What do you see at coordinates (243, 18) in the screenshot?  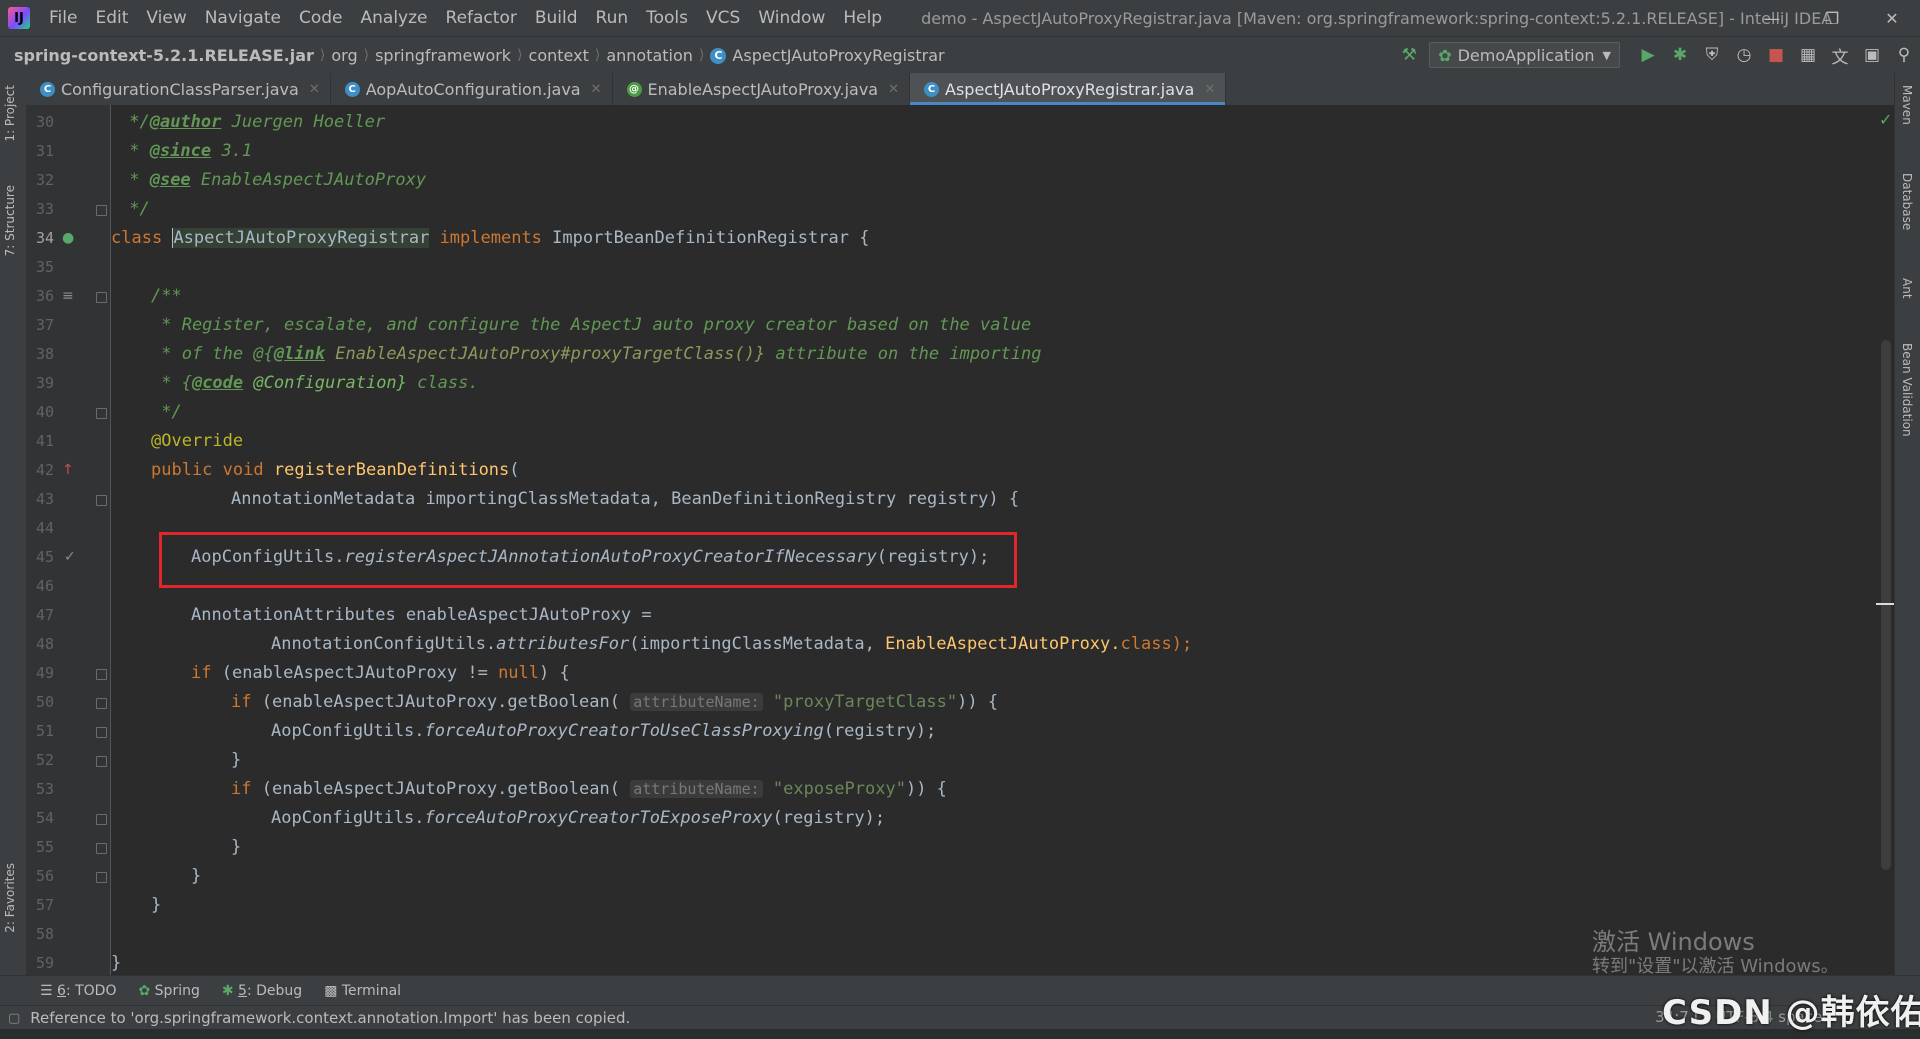 I see `menu-navigate: Navigate` at bounding box center [243, 18].